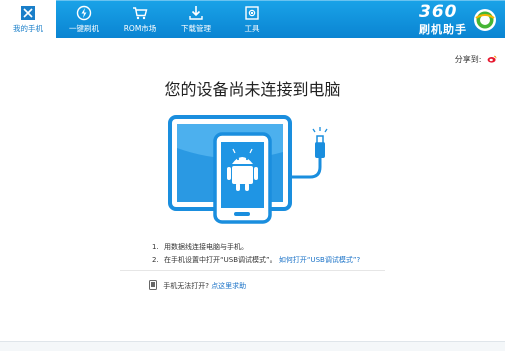 The image size is (505, 351). Describe the element at coordinates (220, 260) in the screenshot. I see `step-text: 在手机设置中打开“USB调试模式”。` at that location.